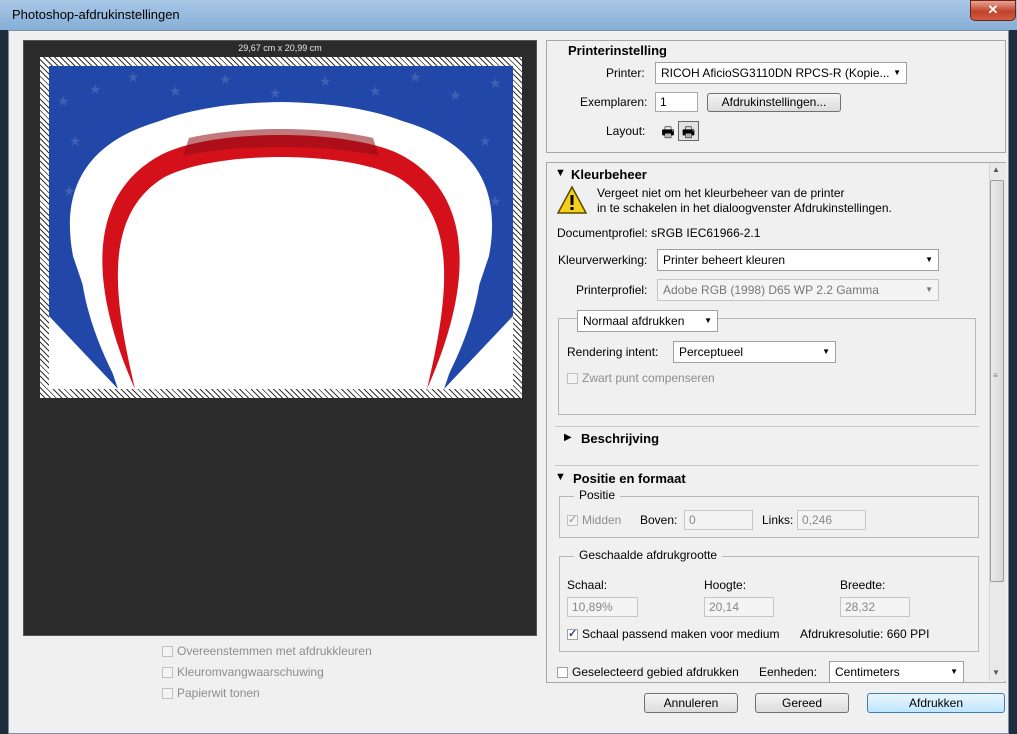 This screenshot has height=734, width=1017. I want to click on position-legend: Positie, so click(597, 495).